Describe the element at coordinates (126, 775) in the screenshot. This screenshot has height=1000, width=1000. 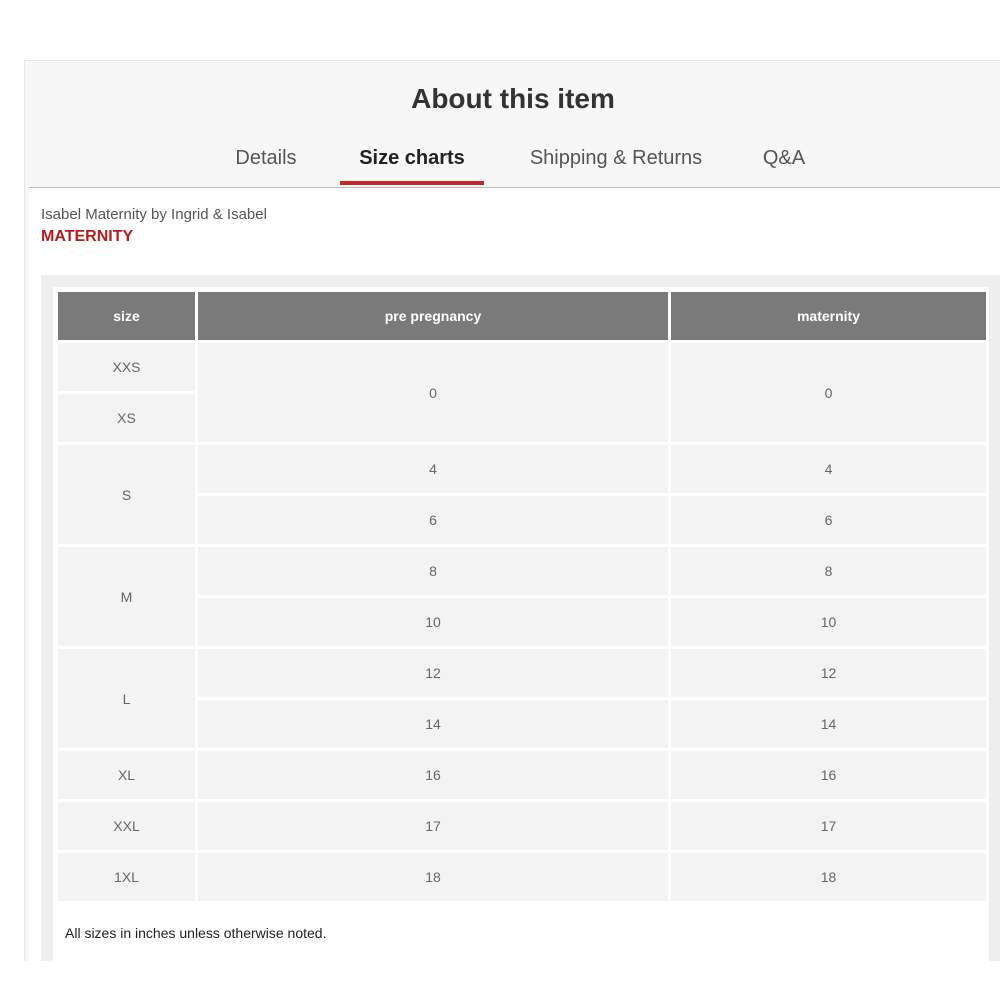
I see `size-cell: XL` at that location.